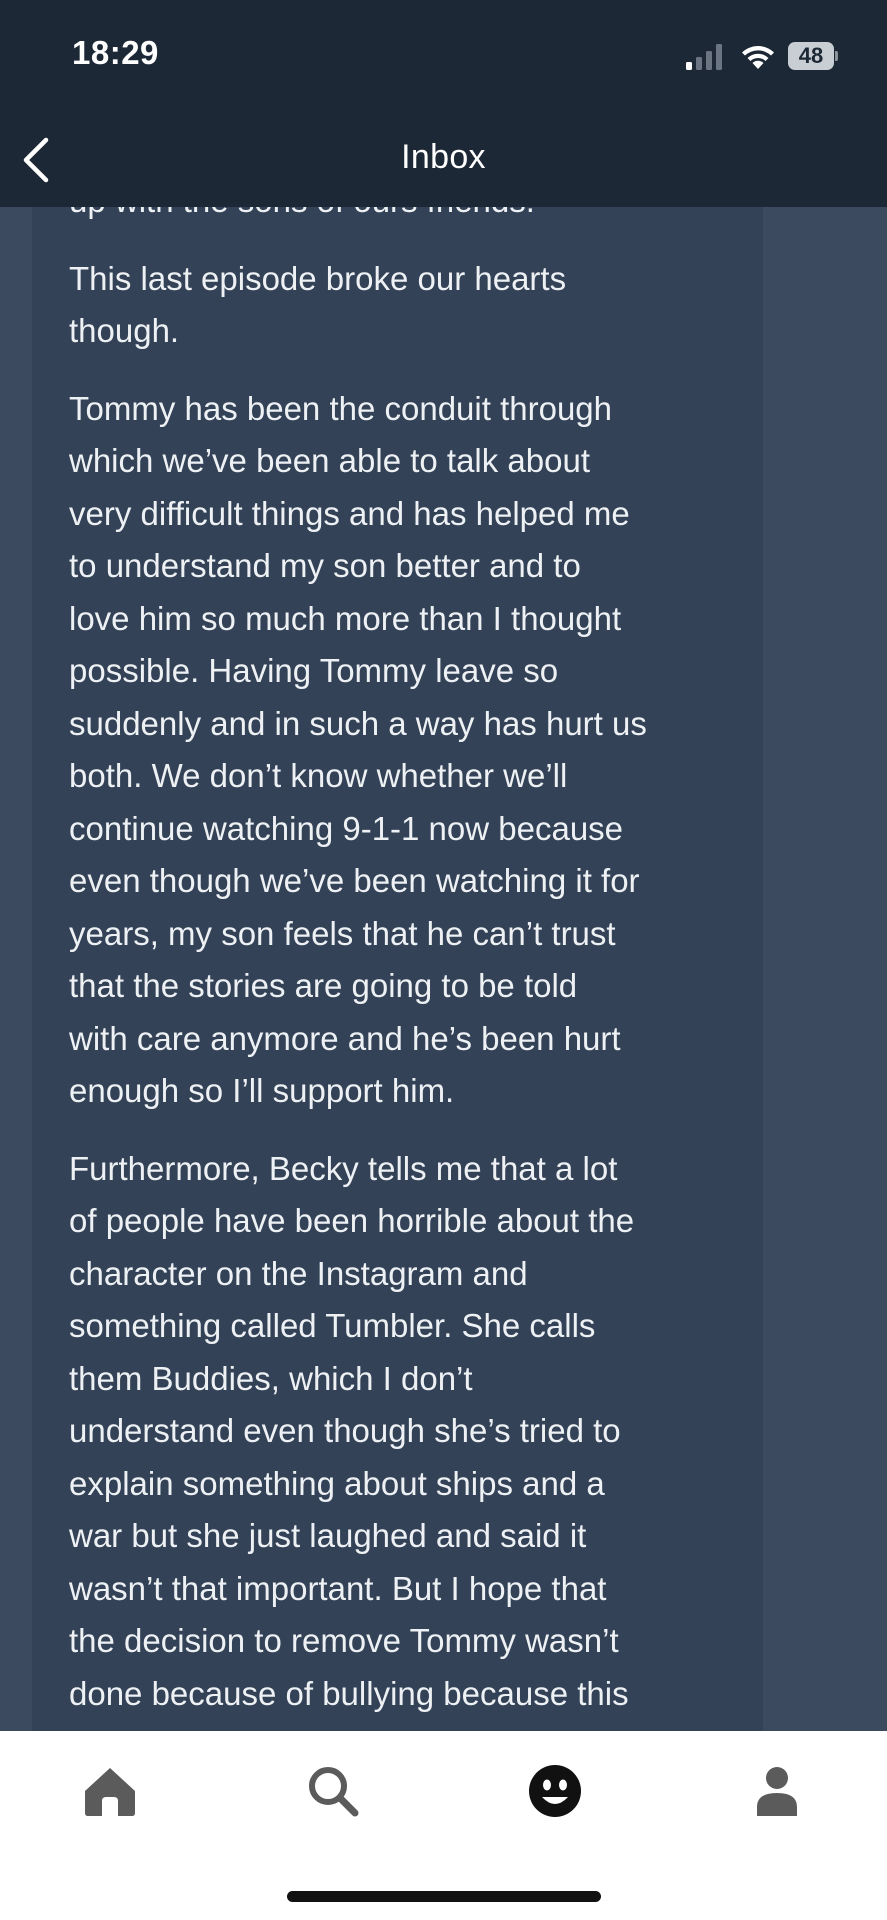  I want to click on message-line: of people have been horrible about the, so click(352, 1220).